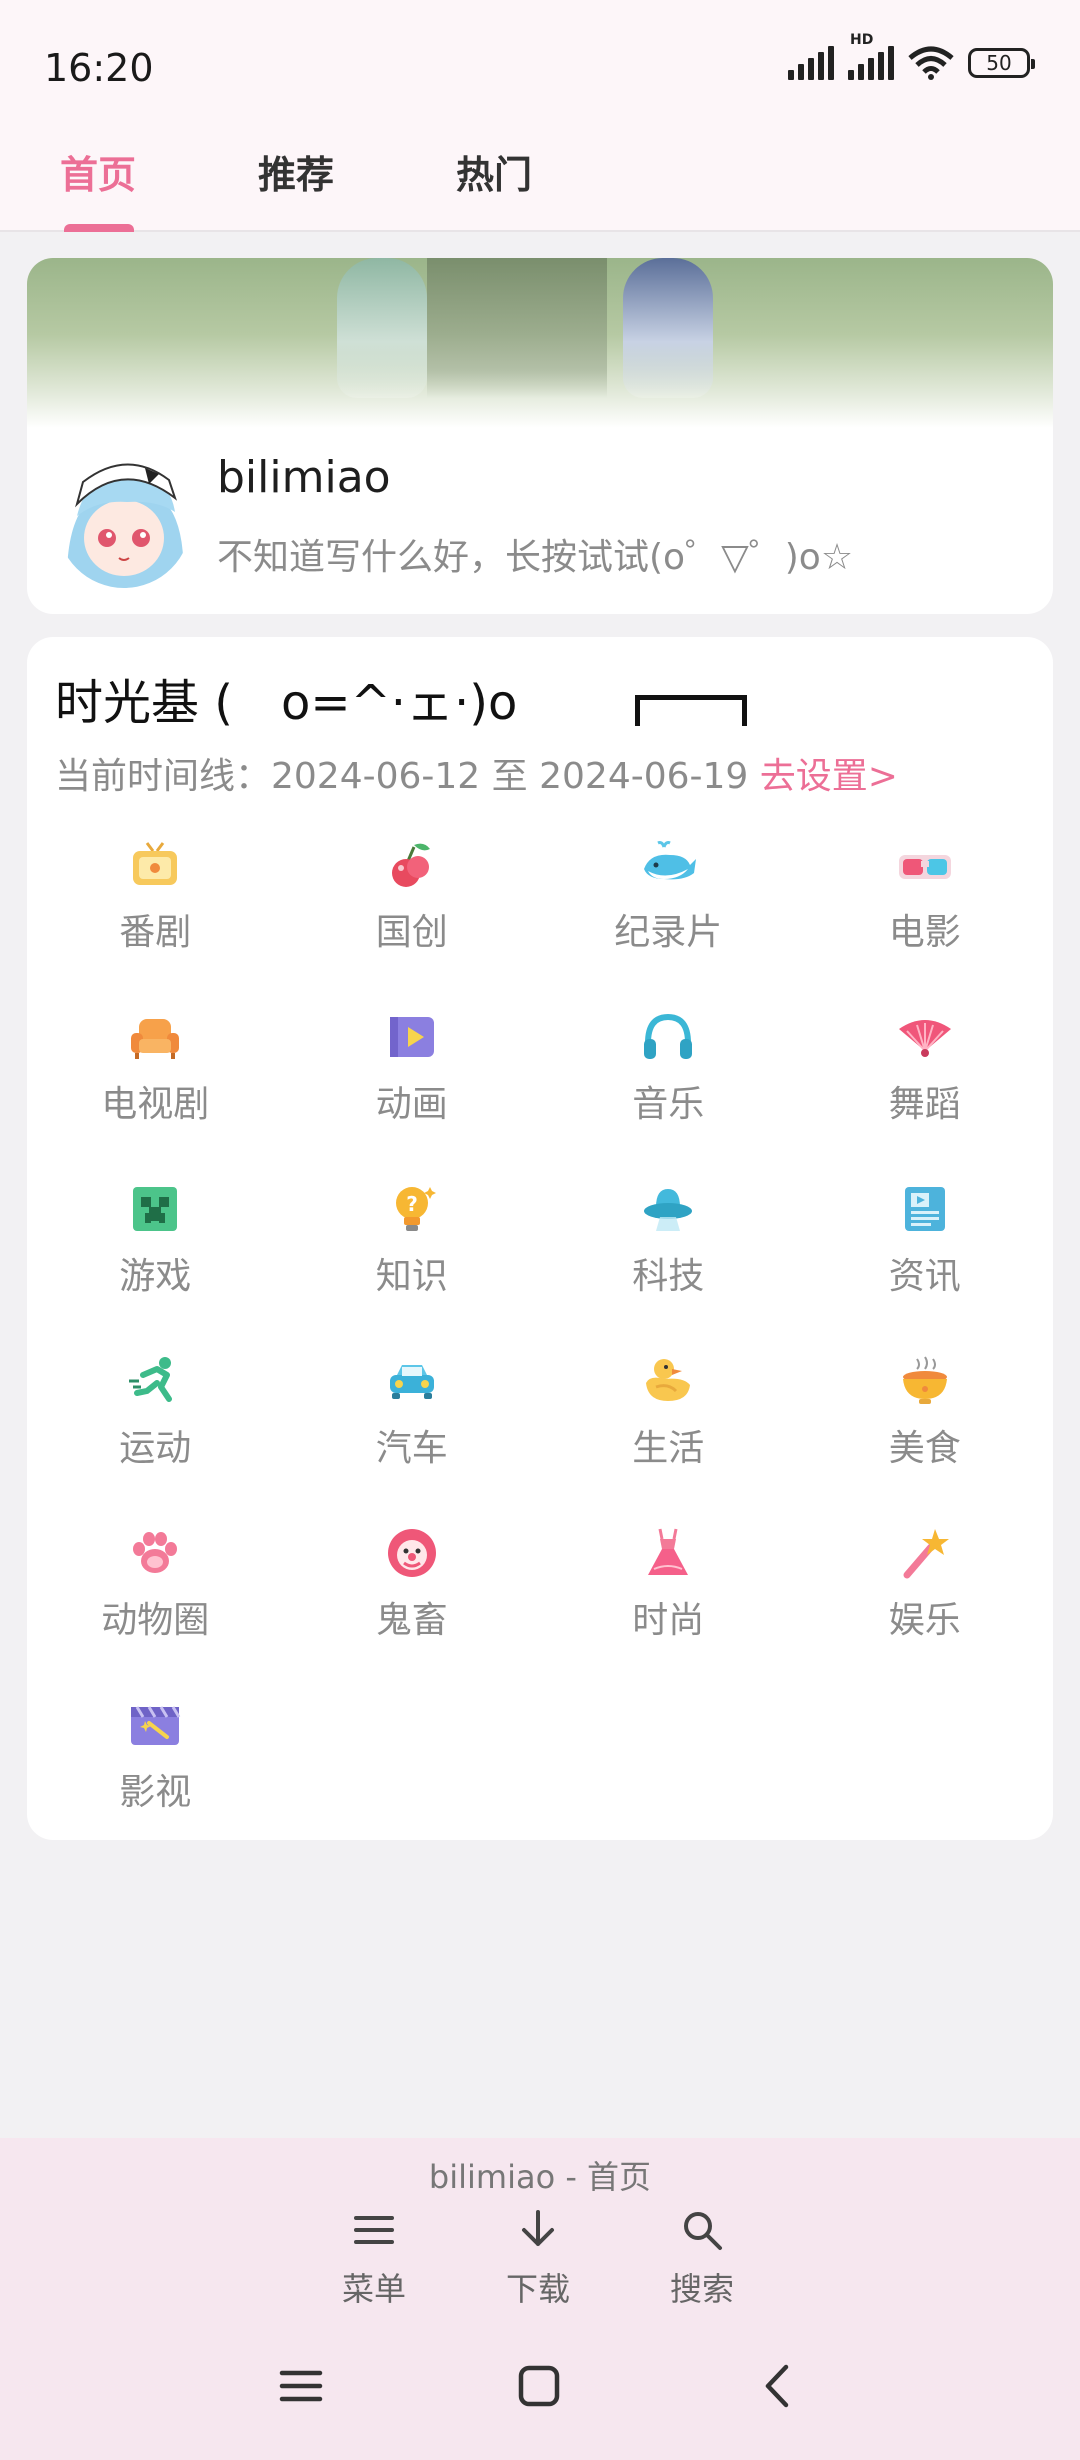 Image resolution: width=1080 pixels, height=2460 pixels. I want to click on category-entertainment: 娱乐, so click(925, 1603).